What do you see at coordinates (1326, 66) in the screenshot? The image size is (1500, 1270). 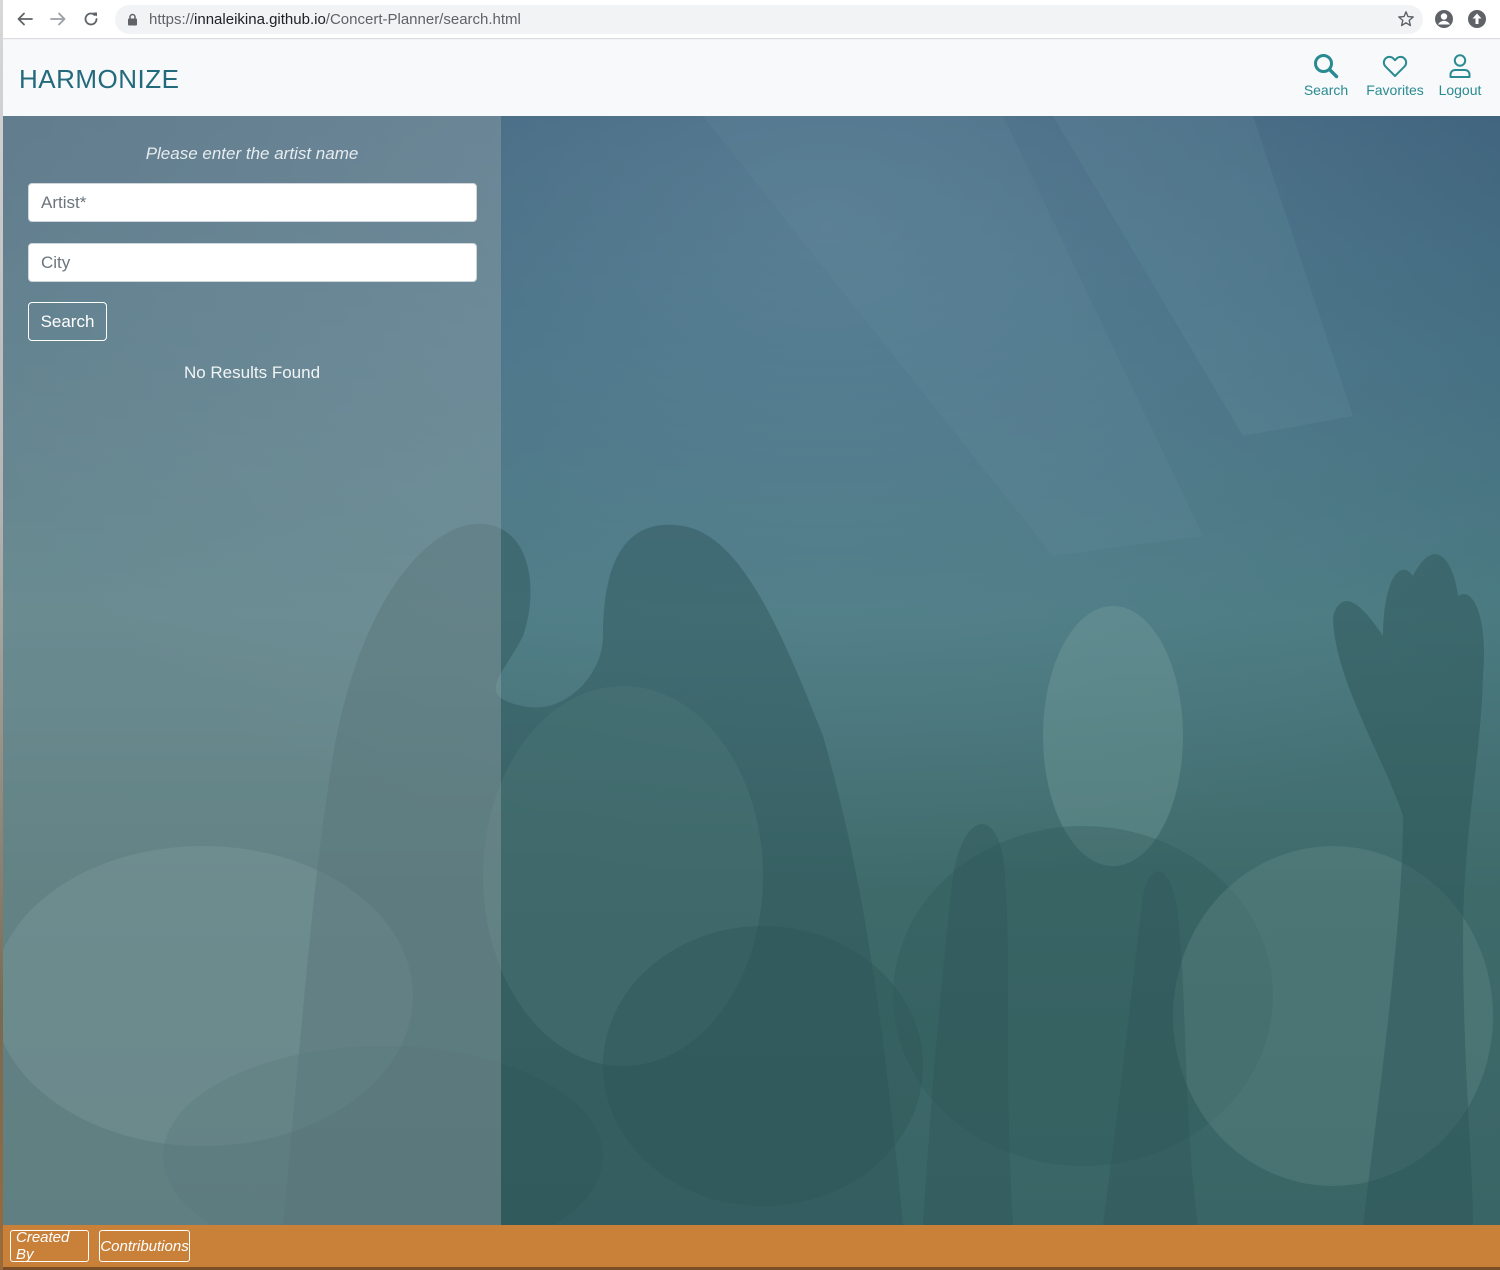 I see `search-icon` at bounding box center [1326, 66].